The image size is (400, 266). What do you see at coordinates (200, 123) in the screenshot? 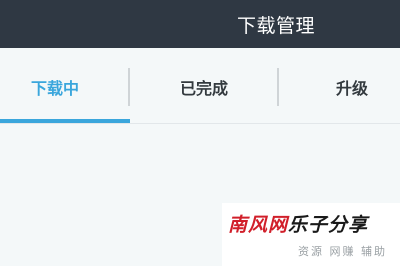
I see `tab-bar-baseline` at bounding box center [200, 123].